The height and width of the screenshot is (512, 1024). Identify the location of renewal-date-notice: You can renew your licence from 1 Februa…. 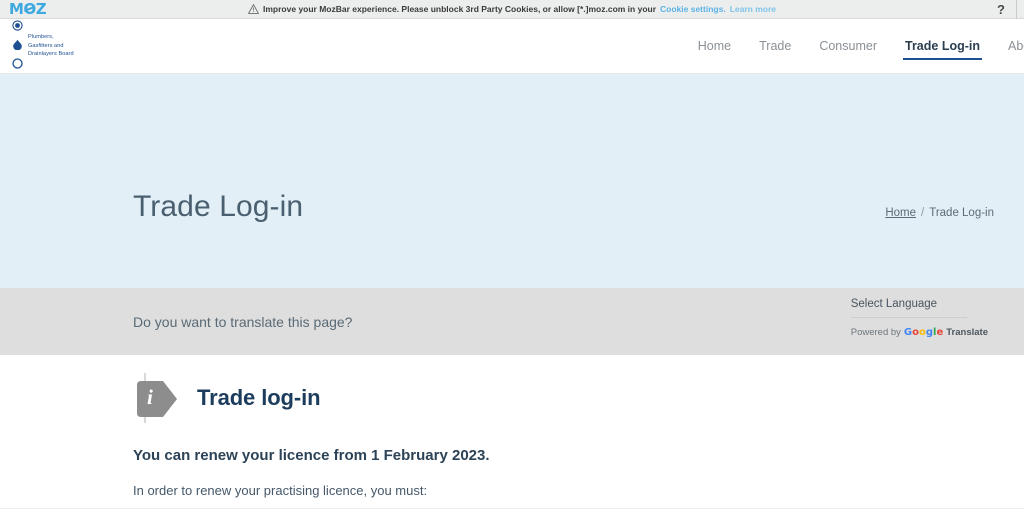
(311, 455).